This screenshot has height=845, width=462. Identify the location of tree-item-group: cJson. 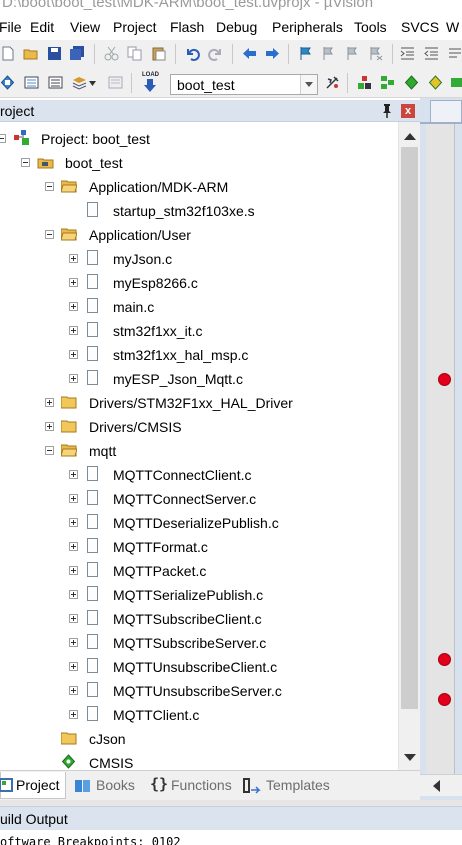
(199, 740).